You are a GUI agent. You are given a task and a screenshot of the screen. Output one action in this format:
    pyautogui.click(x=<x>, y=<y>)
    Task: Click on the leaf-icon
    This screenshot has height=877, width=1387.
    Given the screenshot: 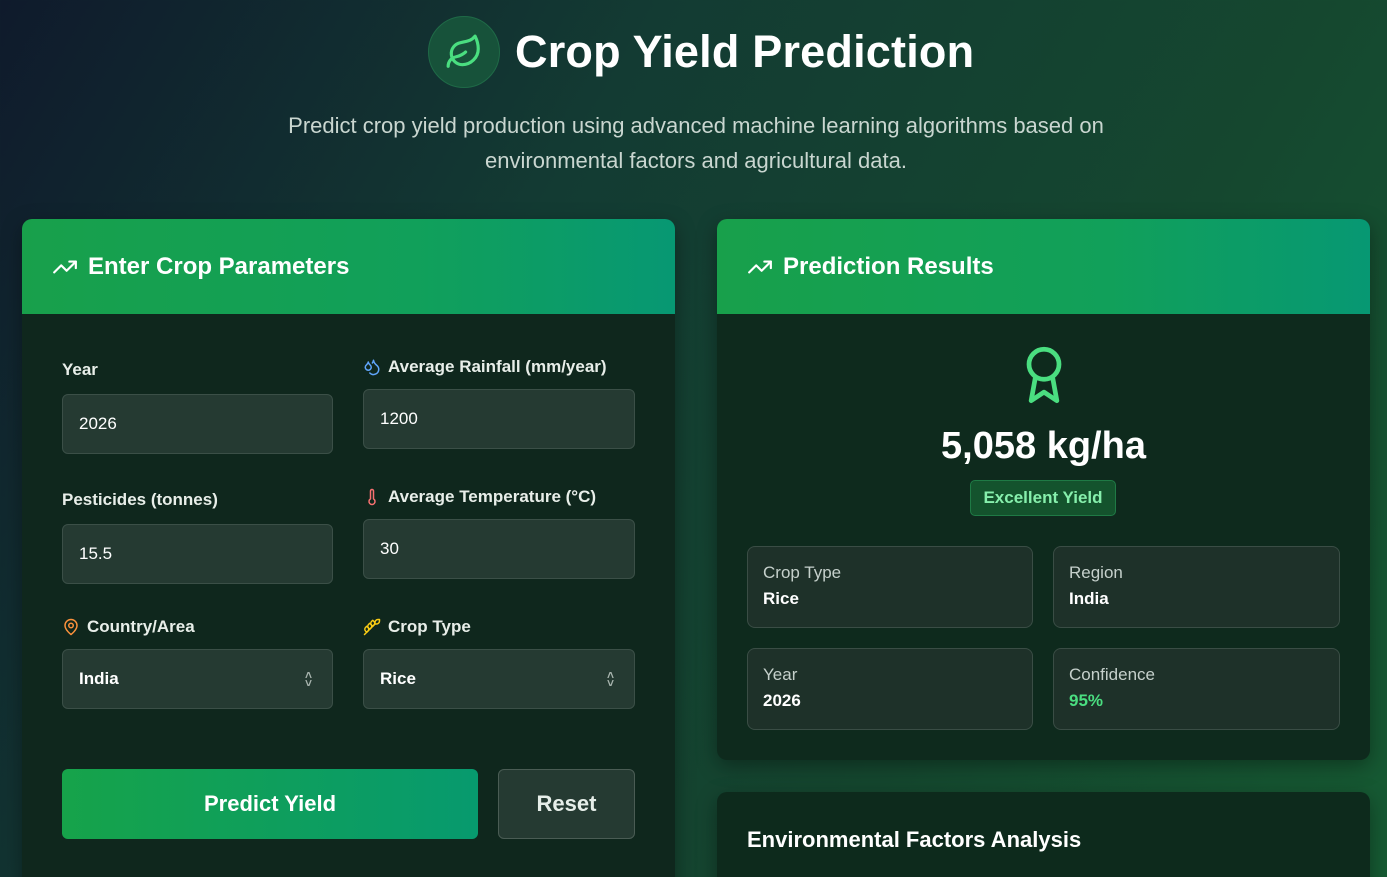 What is the action you would take?
    pyautogui.click(x=463, y=51)
    